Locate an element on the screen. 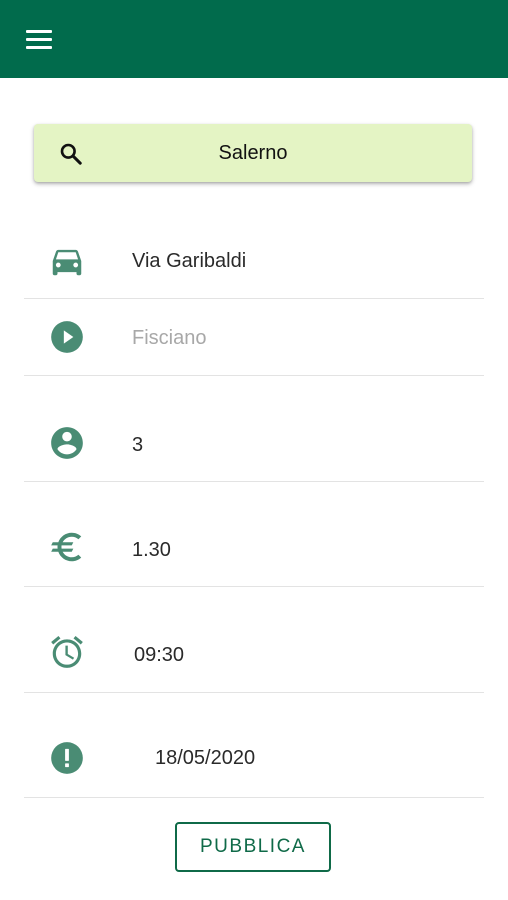  search-value: Salerno is located at coordinates (253, 153).